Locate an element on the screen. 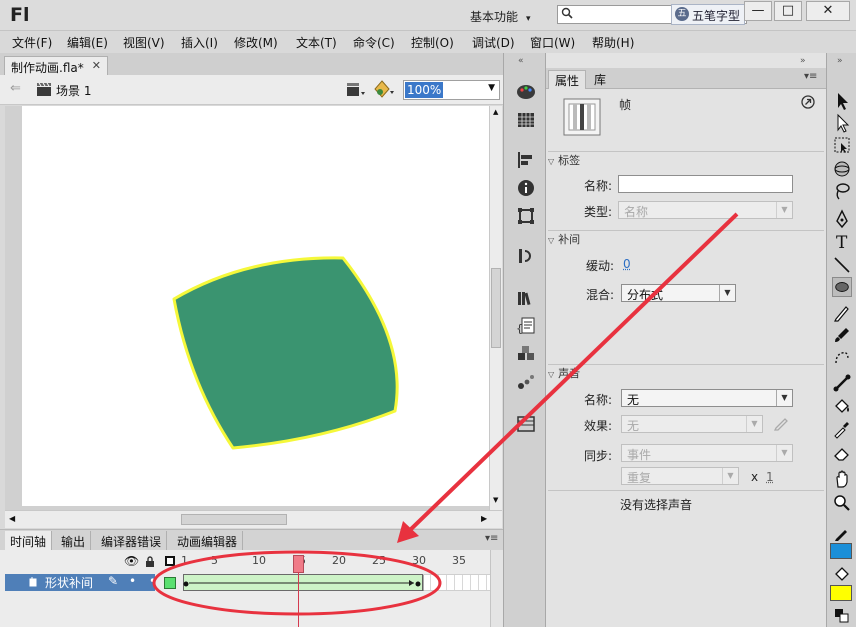  back-arrow-icon: ⇐ is located at coordinates (15, 88).